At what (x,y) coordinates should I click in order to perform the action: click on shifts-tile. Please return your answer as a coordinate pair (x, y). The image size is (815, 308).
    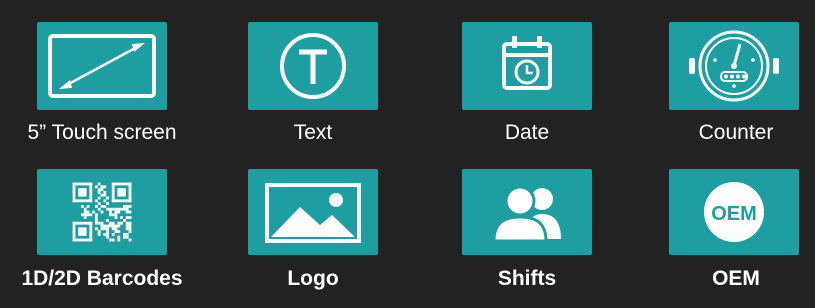
    Looking at the image, I should click on (527, 212).